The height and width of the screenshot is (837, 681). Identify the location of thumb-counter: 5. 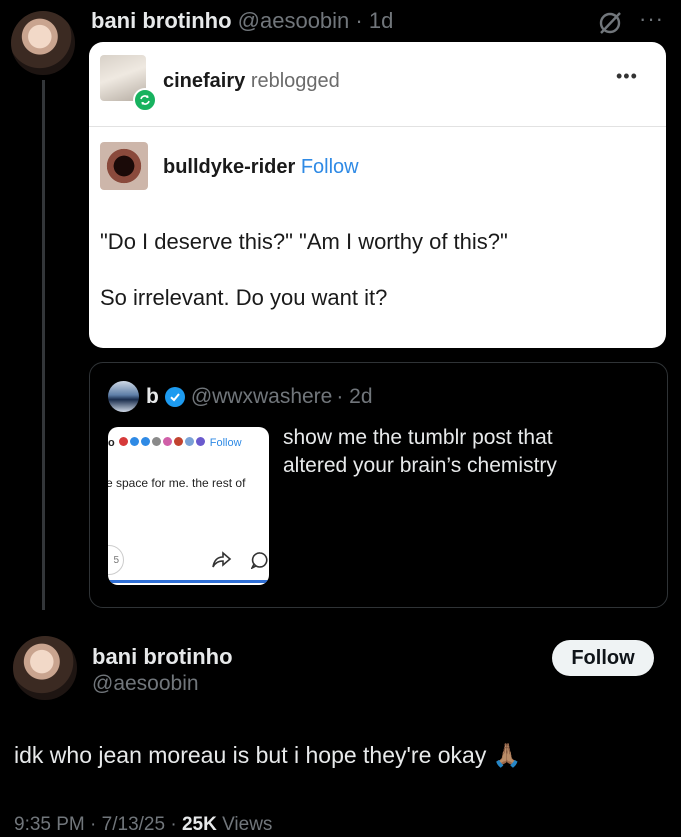
(116, 560).